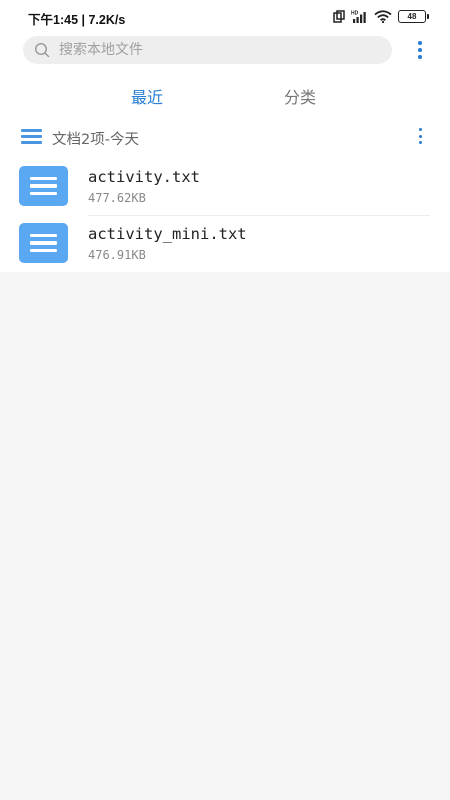 The width and height of the screenshot is (450, 800). I want to click on list-menu-icon, so click(31, 136).